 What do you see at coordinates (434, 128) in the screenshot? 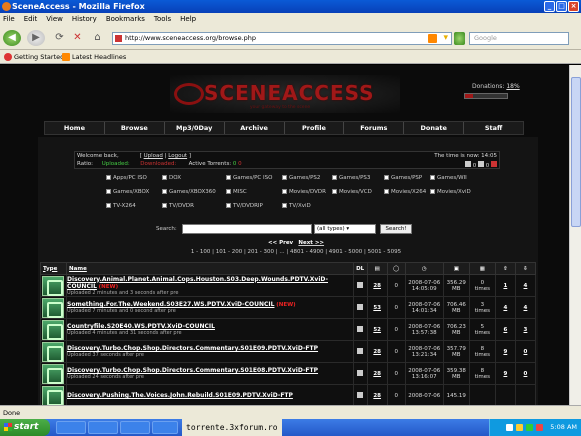
I see `nav-donate: Donate` at bounding box center [434, 128].